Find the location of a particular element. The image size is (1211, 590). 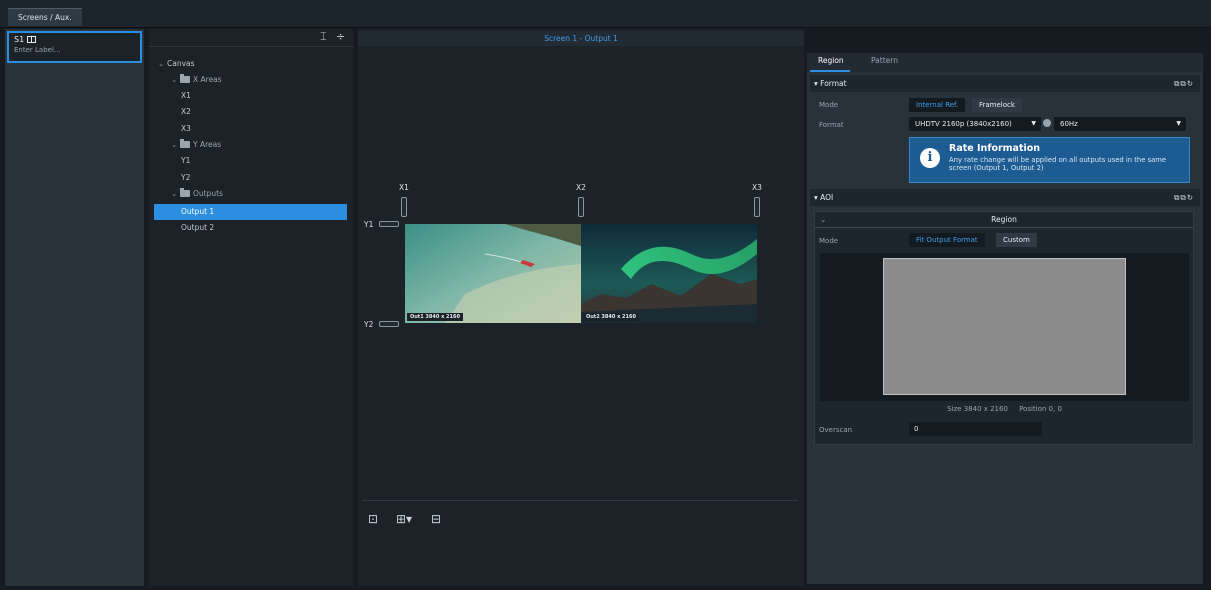

tree-node-y2: Y2 is located at coordinates (185, 178).